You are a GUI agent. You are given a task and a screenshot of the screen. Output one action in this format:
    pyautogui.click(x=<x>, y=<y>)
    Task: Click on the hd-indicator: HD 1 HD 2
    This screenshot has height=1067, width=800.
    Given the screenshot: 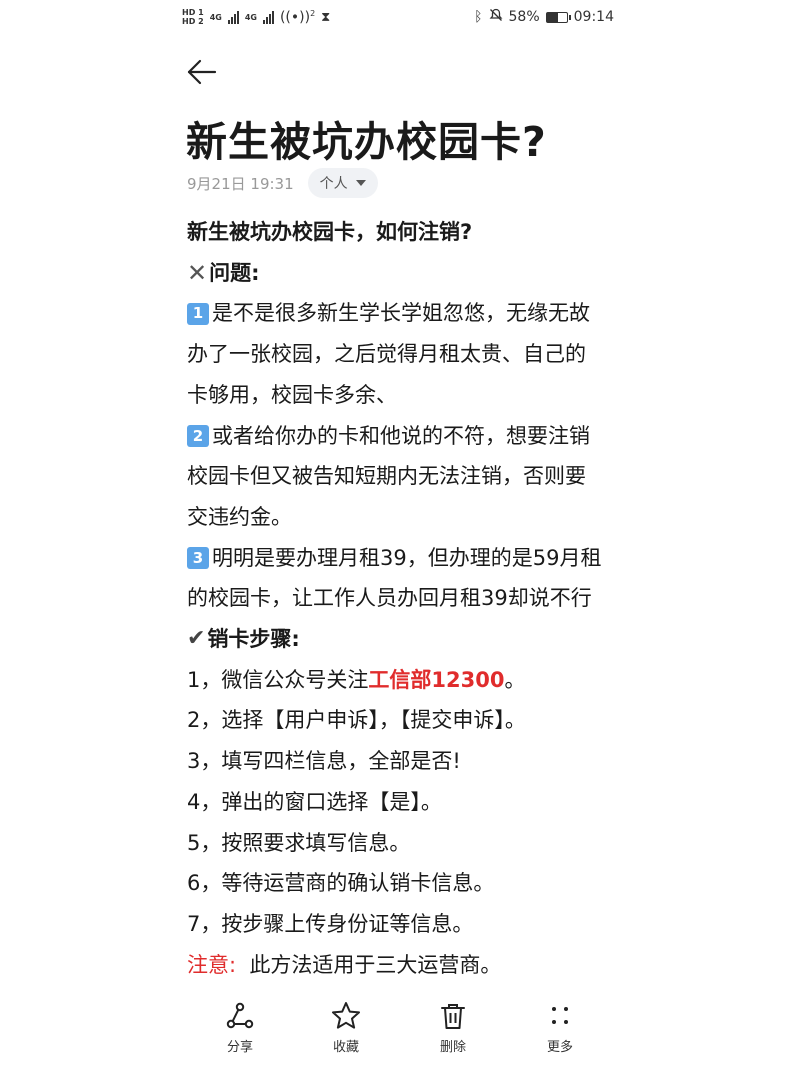 What is the action you would take?
    pyautogui.click(x=193, y=17)
    